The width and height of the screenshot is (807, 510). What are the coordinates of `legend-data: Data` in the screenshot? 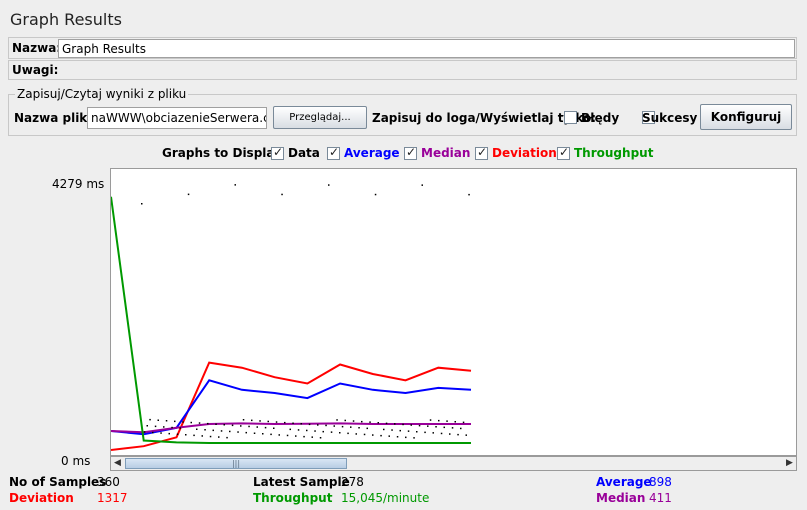 It's located at (295, 152).